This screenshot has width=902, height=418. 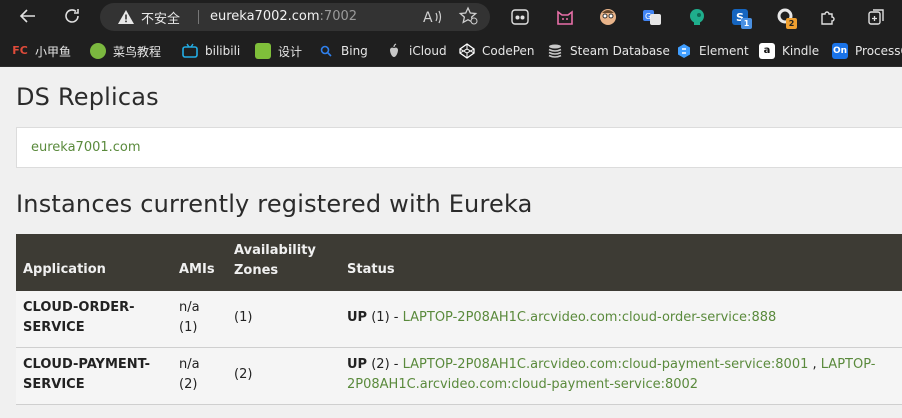 I want to click on address-bar: 不安全 eureka7002.com:7002 A, so click(x=295, y=17).